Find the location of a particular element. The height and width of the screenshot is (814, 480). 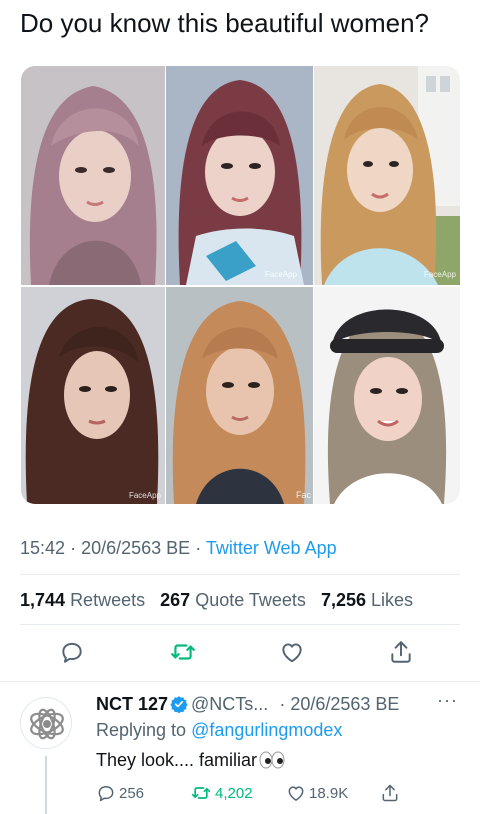

replying-prefix: Replying to is located at coordinates (141, 730).